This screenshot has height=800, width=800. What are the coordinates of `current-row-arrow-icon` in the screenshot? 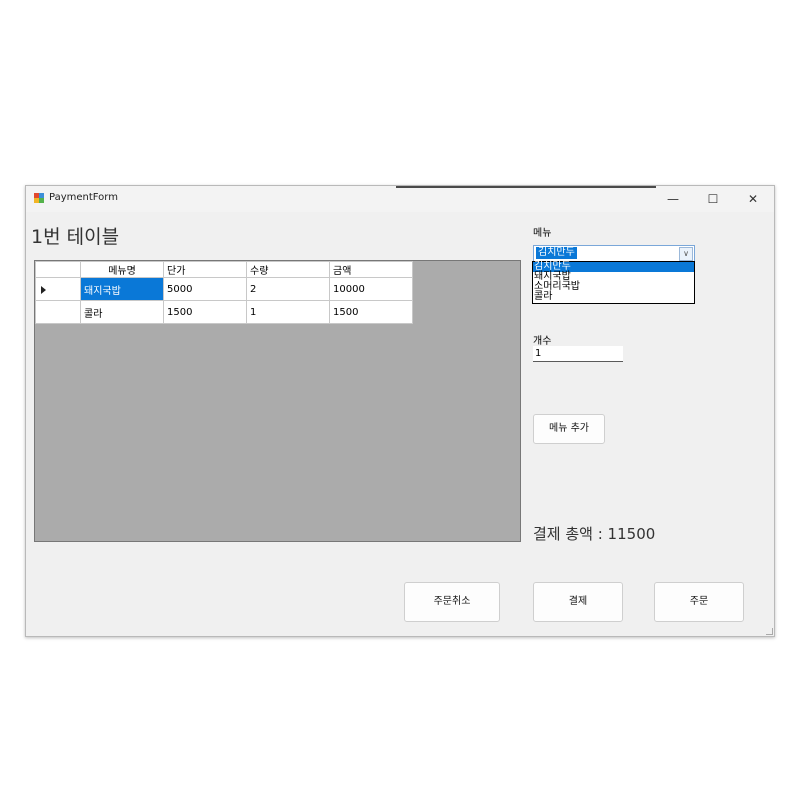 It's located at (43, 290).